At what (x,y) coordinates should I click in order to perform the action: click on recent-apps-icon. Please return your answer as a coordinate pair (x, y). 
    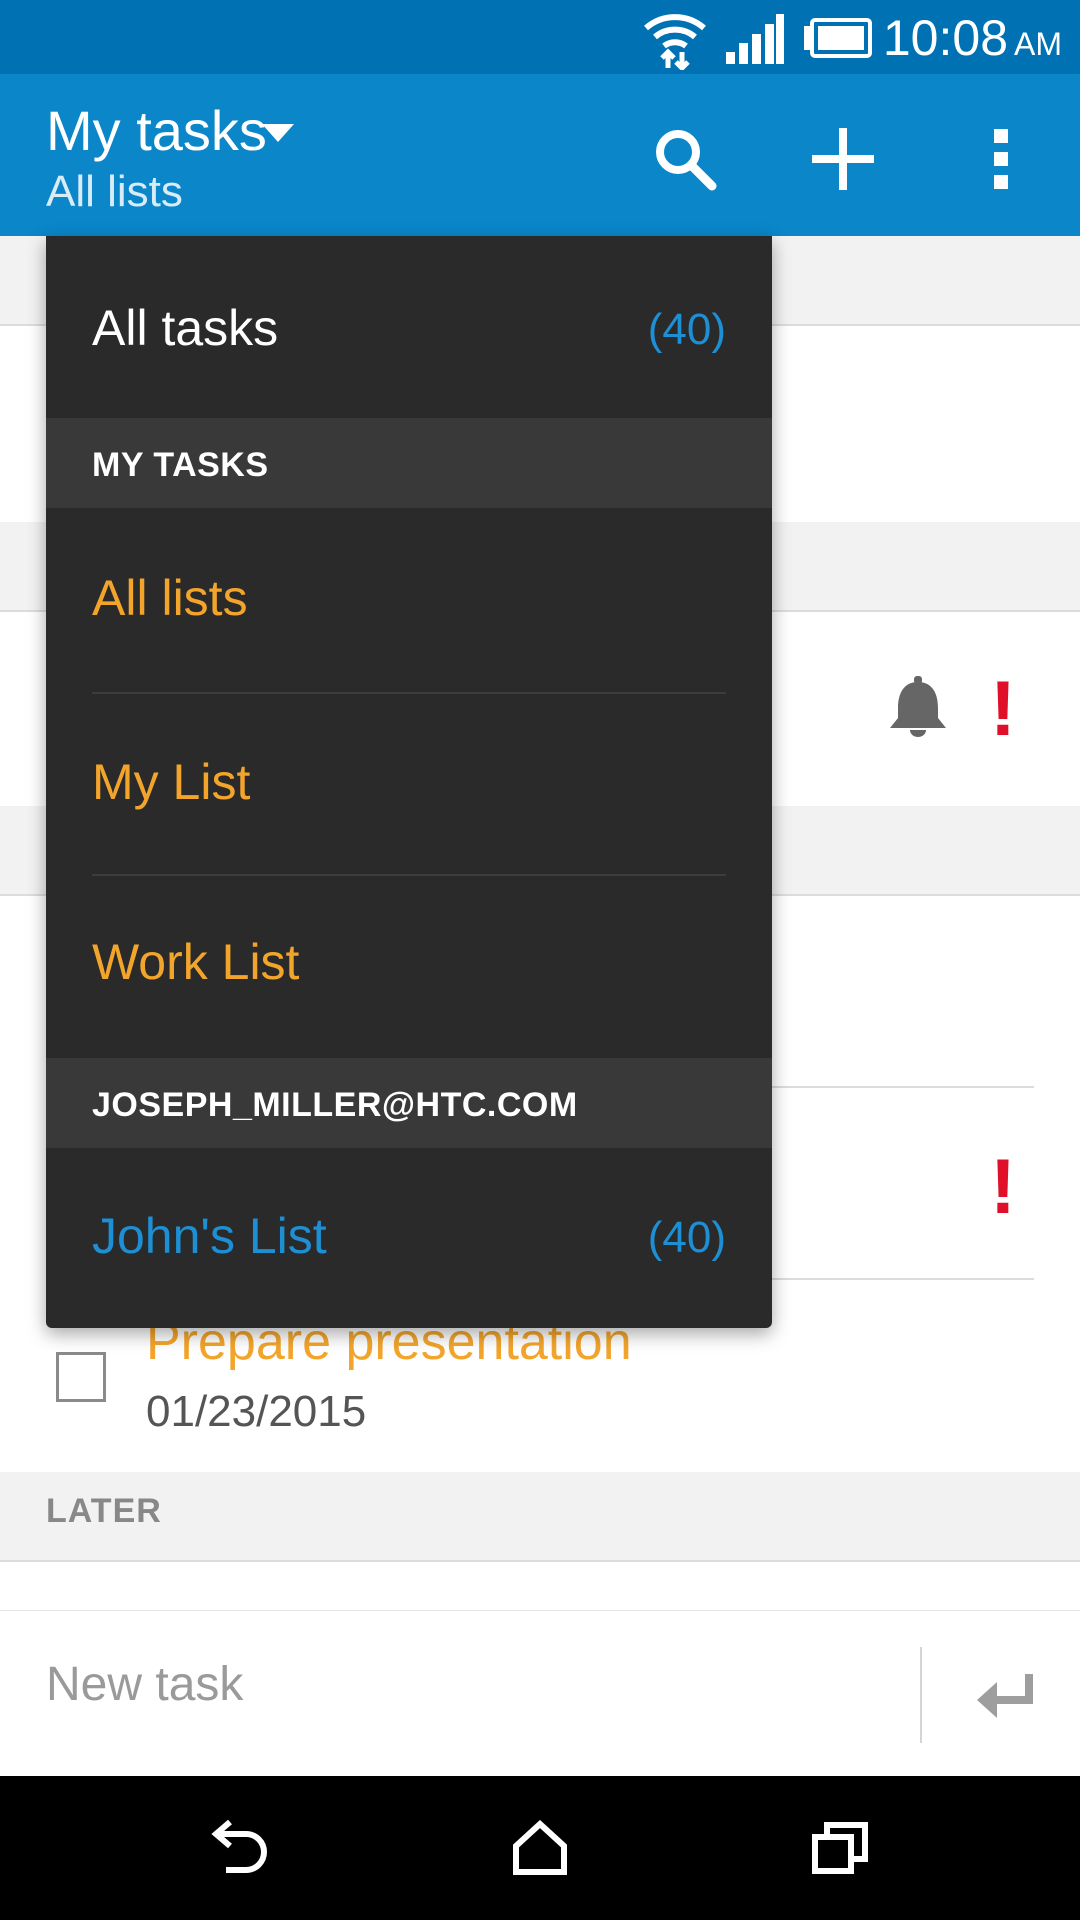
    Looking at the image, I should click on (840, 1848).